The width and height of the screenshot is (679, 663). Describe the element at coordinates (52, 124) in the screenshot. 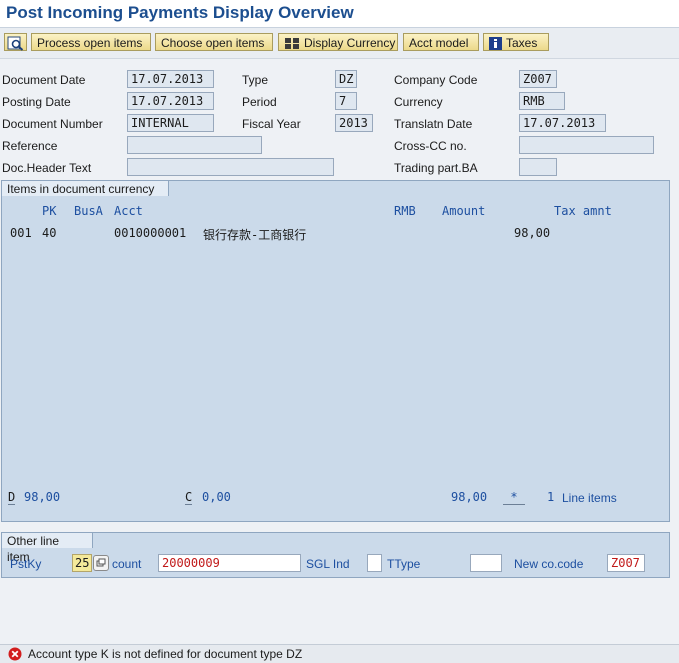

I see `document-number-label: Document Number` at that location.